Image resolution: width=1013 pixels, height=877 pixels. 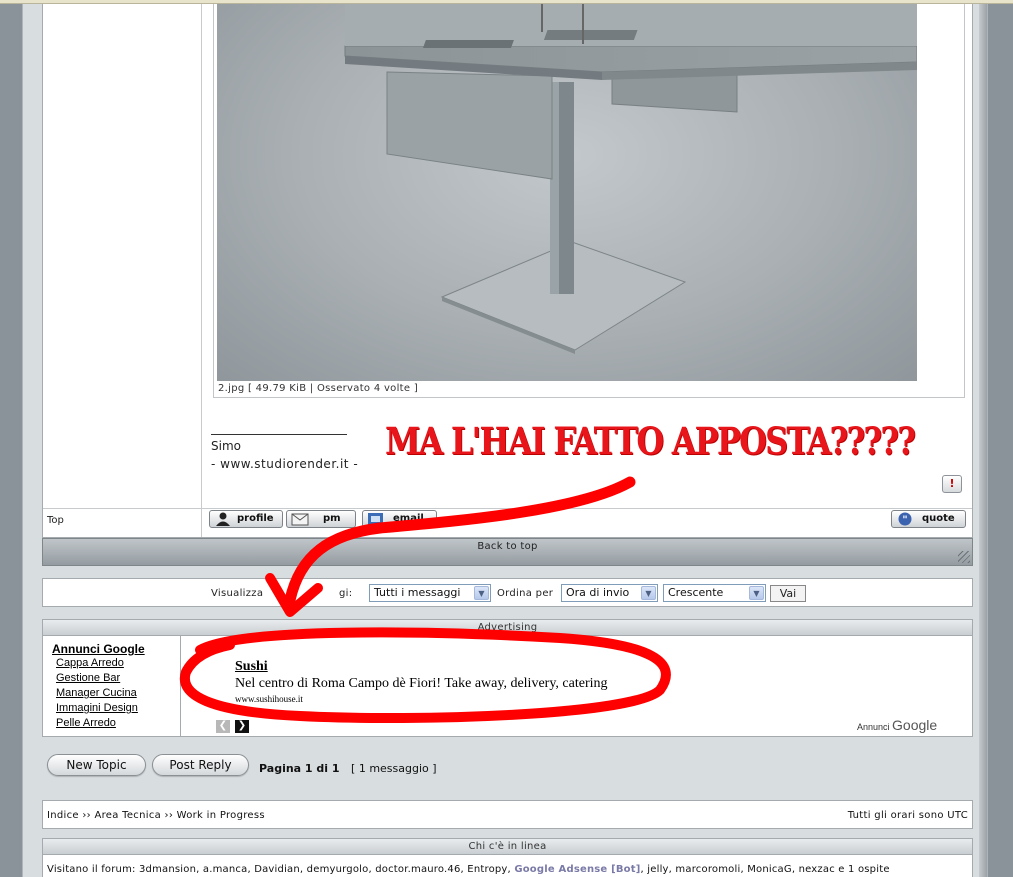 I want to click on email-icon, so click(x=375, y=519).